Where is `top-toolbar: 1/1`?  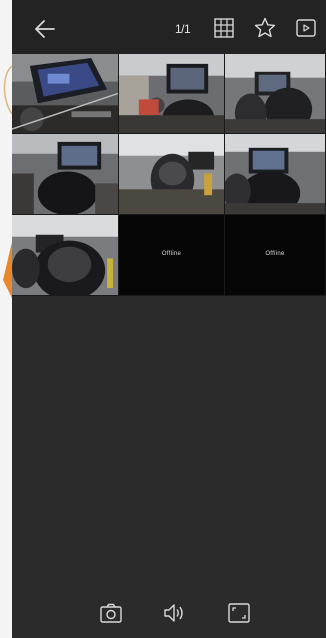
top-toolbar: 1/1 is located at coordinates (169, 27).